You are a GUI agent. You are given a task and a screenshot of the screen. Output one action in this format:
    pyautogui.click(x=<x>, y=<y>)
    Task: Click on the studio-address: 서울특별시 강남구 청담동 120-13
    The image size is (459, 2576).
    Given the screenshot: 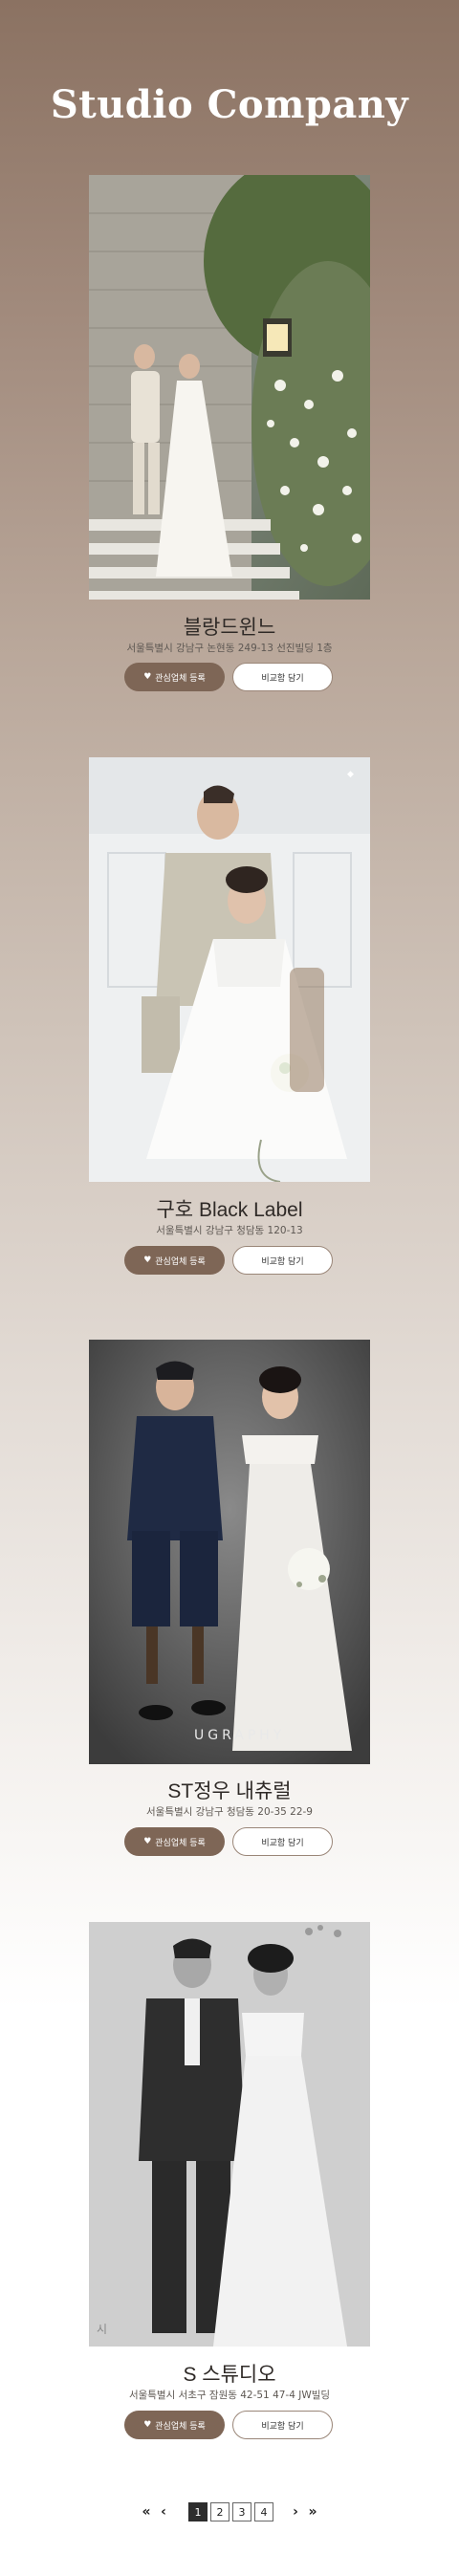 What is the action you would take?
    pyautogui.click(x=229, y=1230)
    